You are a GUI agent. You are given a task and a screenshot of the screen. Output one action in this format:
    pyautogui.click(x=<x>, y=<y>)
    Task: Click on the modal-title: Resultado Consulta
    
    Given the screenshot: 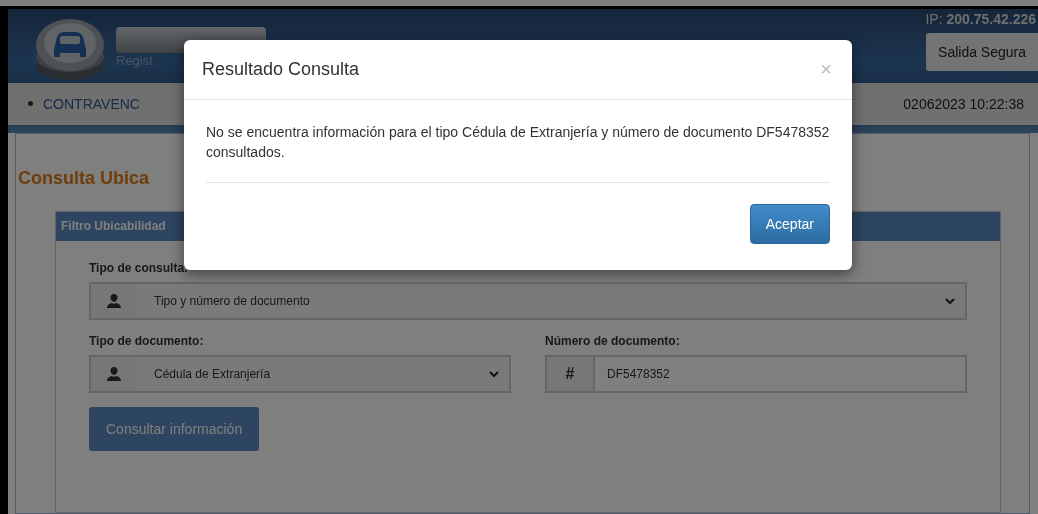 What is the action you would take?
    pyautogui.click(x=281, y=69)
    